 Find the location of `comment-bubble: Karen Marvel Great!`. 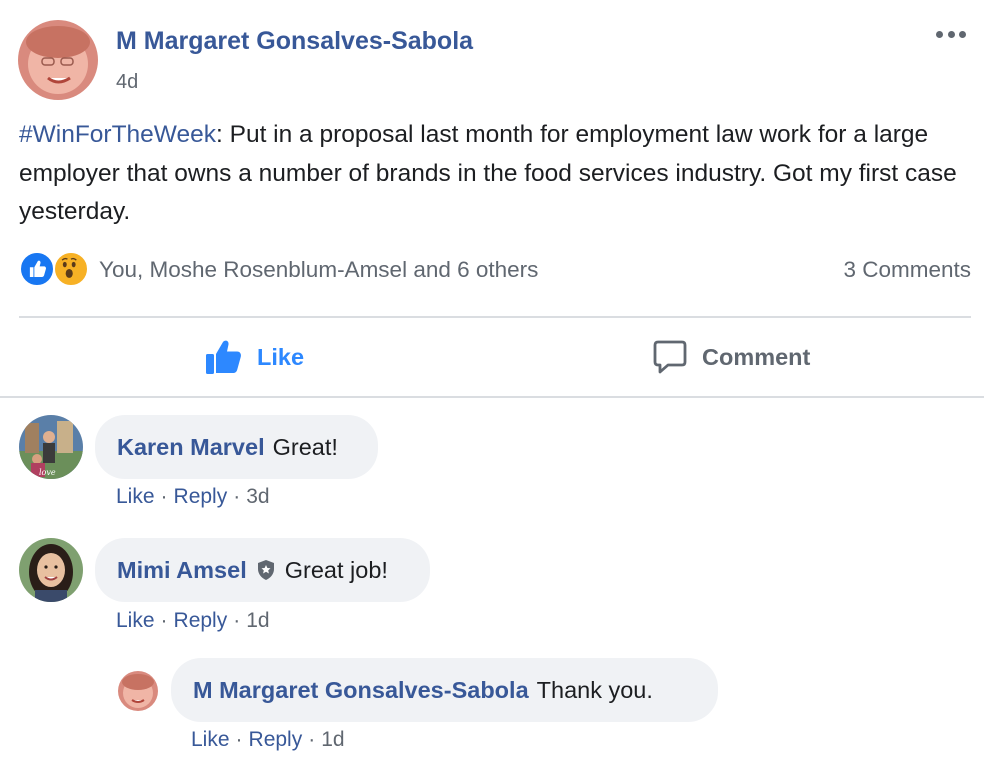

comment-bubble: Karen Marvel Great! is located at coordinates (236, 447).